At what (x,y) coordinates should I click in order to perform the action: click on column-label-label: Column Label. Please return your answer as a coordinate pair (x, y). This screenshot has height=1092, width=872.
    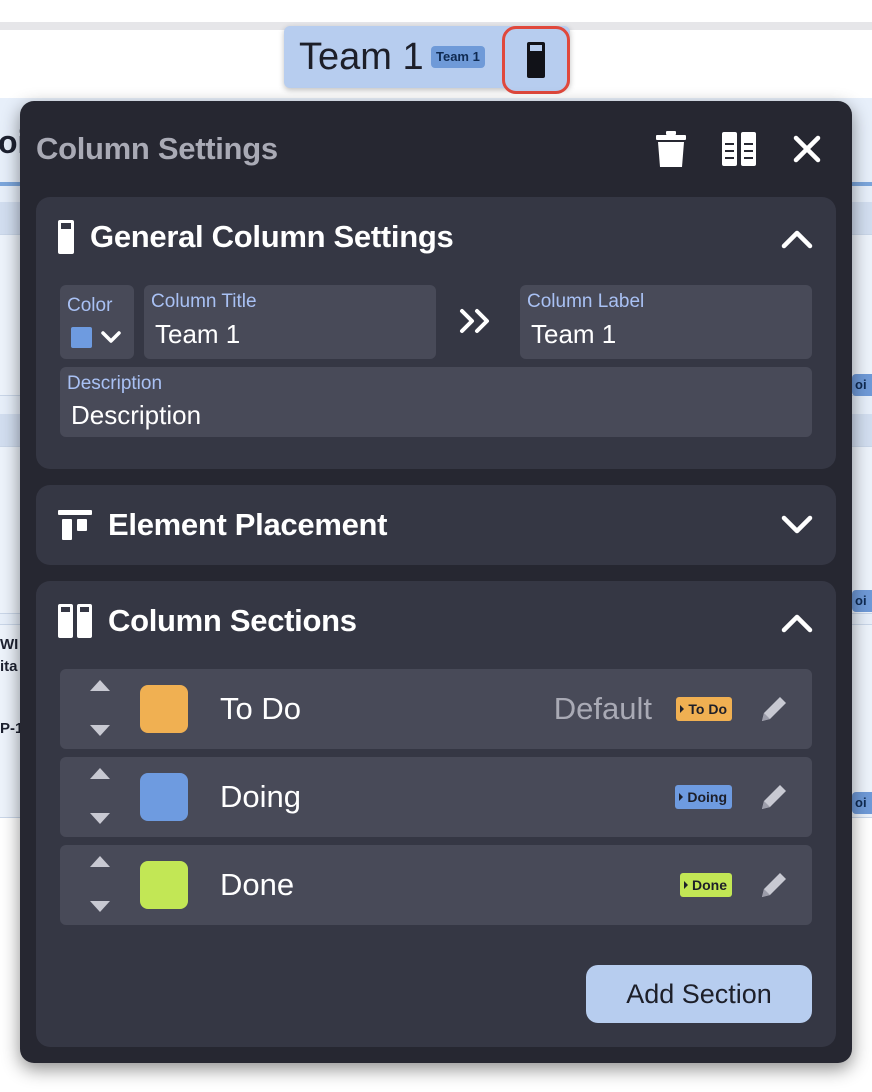
    Looking at the image, I should click on (586, 301).